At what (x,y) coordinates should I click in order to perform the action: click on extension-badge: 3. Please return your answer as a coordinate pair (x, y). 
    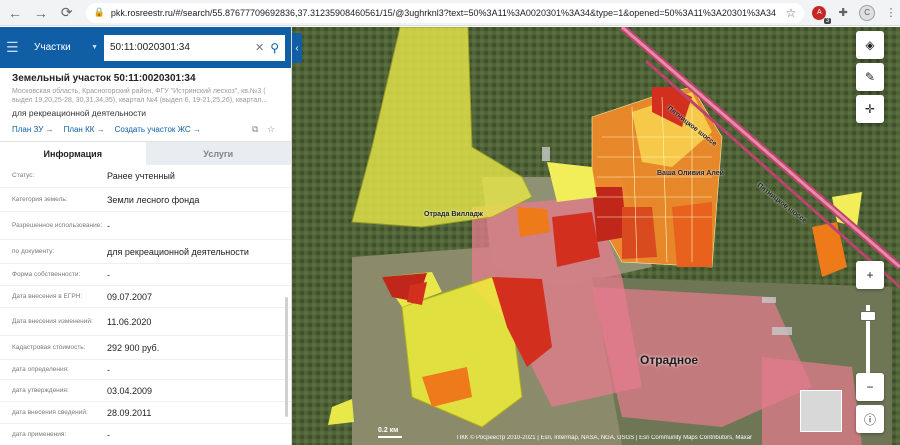
    Looking at the image, I should click on (827, 20).